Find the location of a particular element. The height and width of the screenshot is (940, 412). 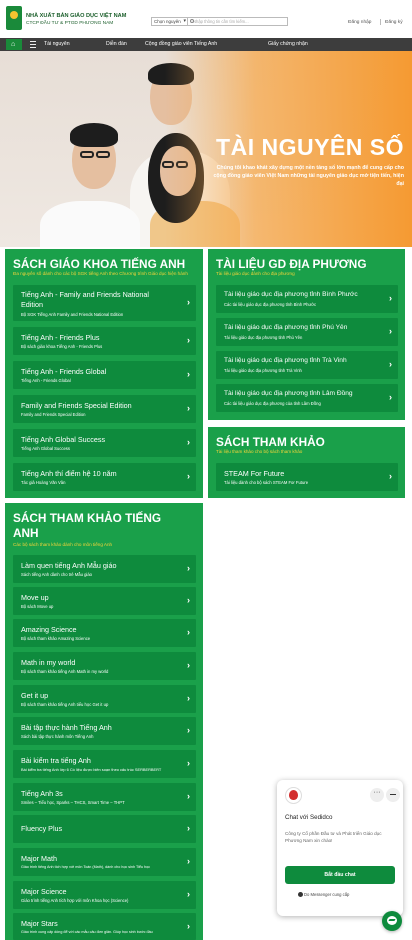

search-icon is located at coordinates (192, 21).